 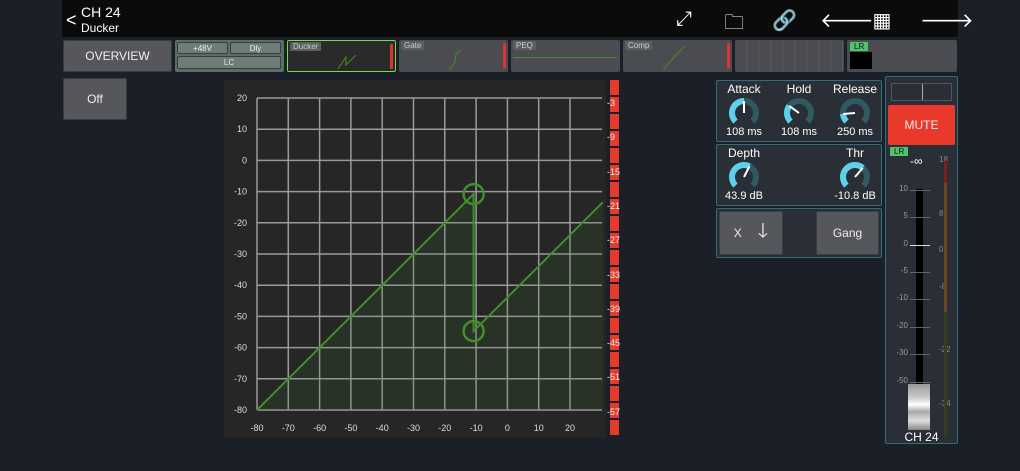 I want to click on comp-curve-icon, so click(x=674, y=58).